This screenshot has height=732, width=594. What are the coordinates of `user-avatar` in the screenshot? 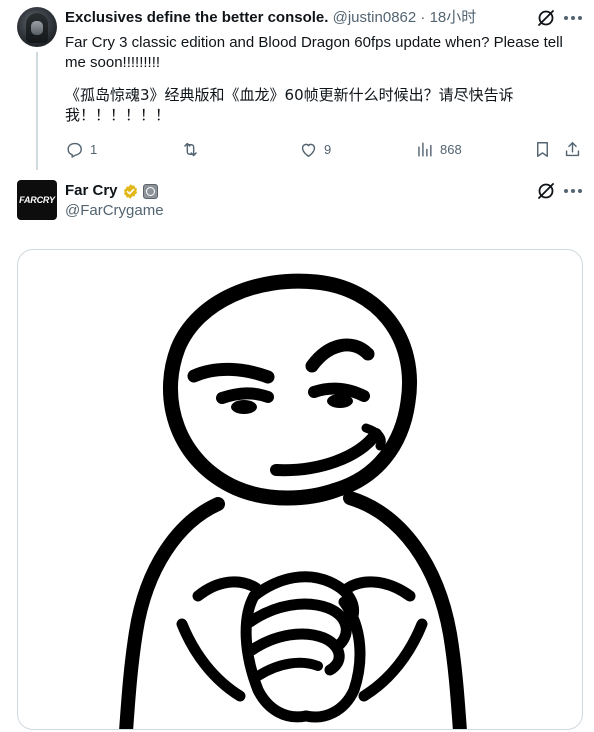 It's located at (37, 27).